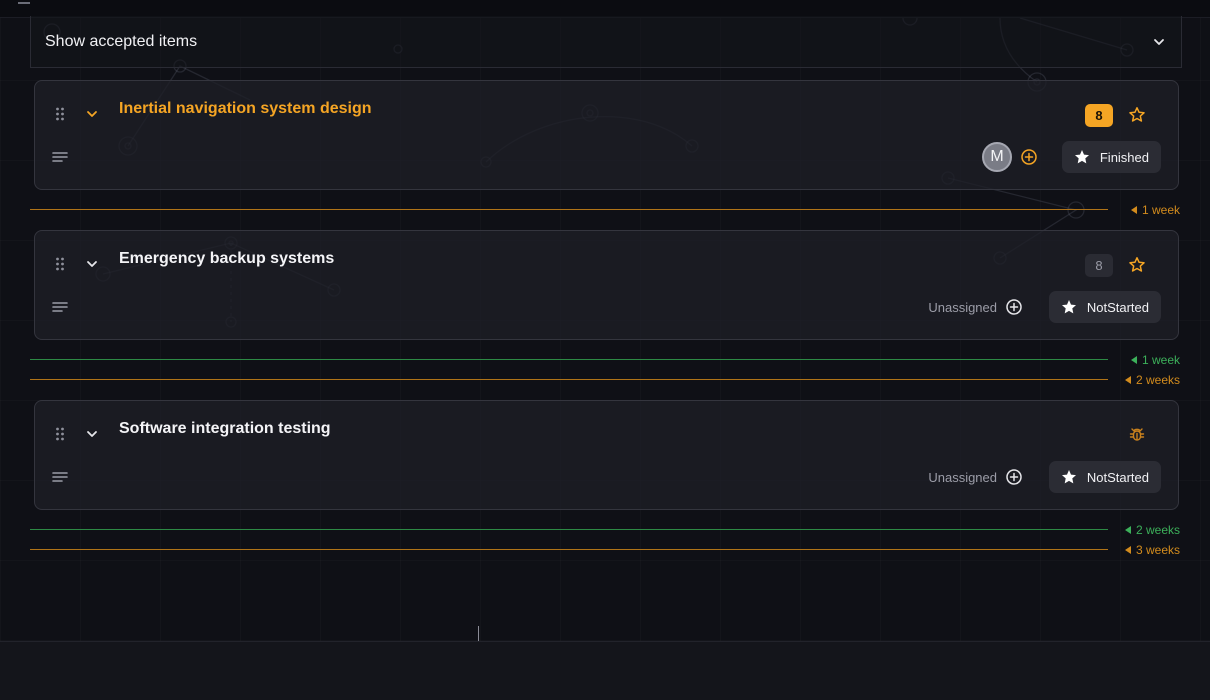 This screenshot has height=700, width=1210. What do you see at coordinates (225, 429) in the screenshot?
I see `item-title: Software integration testing` at bounding box center [225, 429].